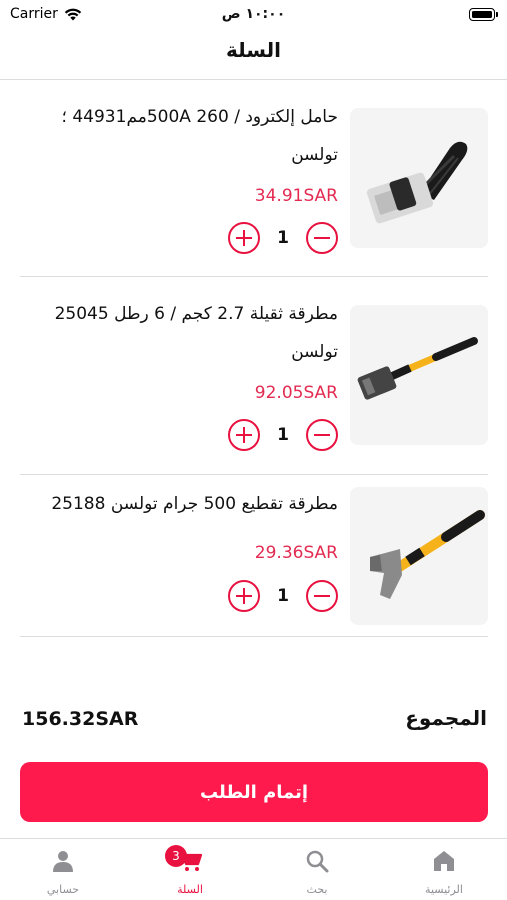 This screenshot has height=900, width=507. What do you see at coordinates (296, 393) in the screenshot?
I see `product-price: 92.05SAR` at bounding box center [296, 393].